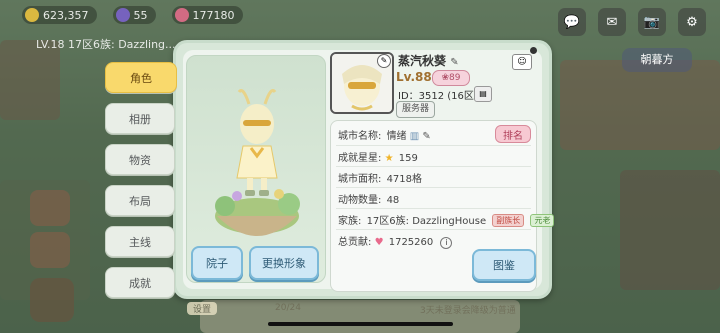  I want to click on star-icon: ★, so click(389, 158).